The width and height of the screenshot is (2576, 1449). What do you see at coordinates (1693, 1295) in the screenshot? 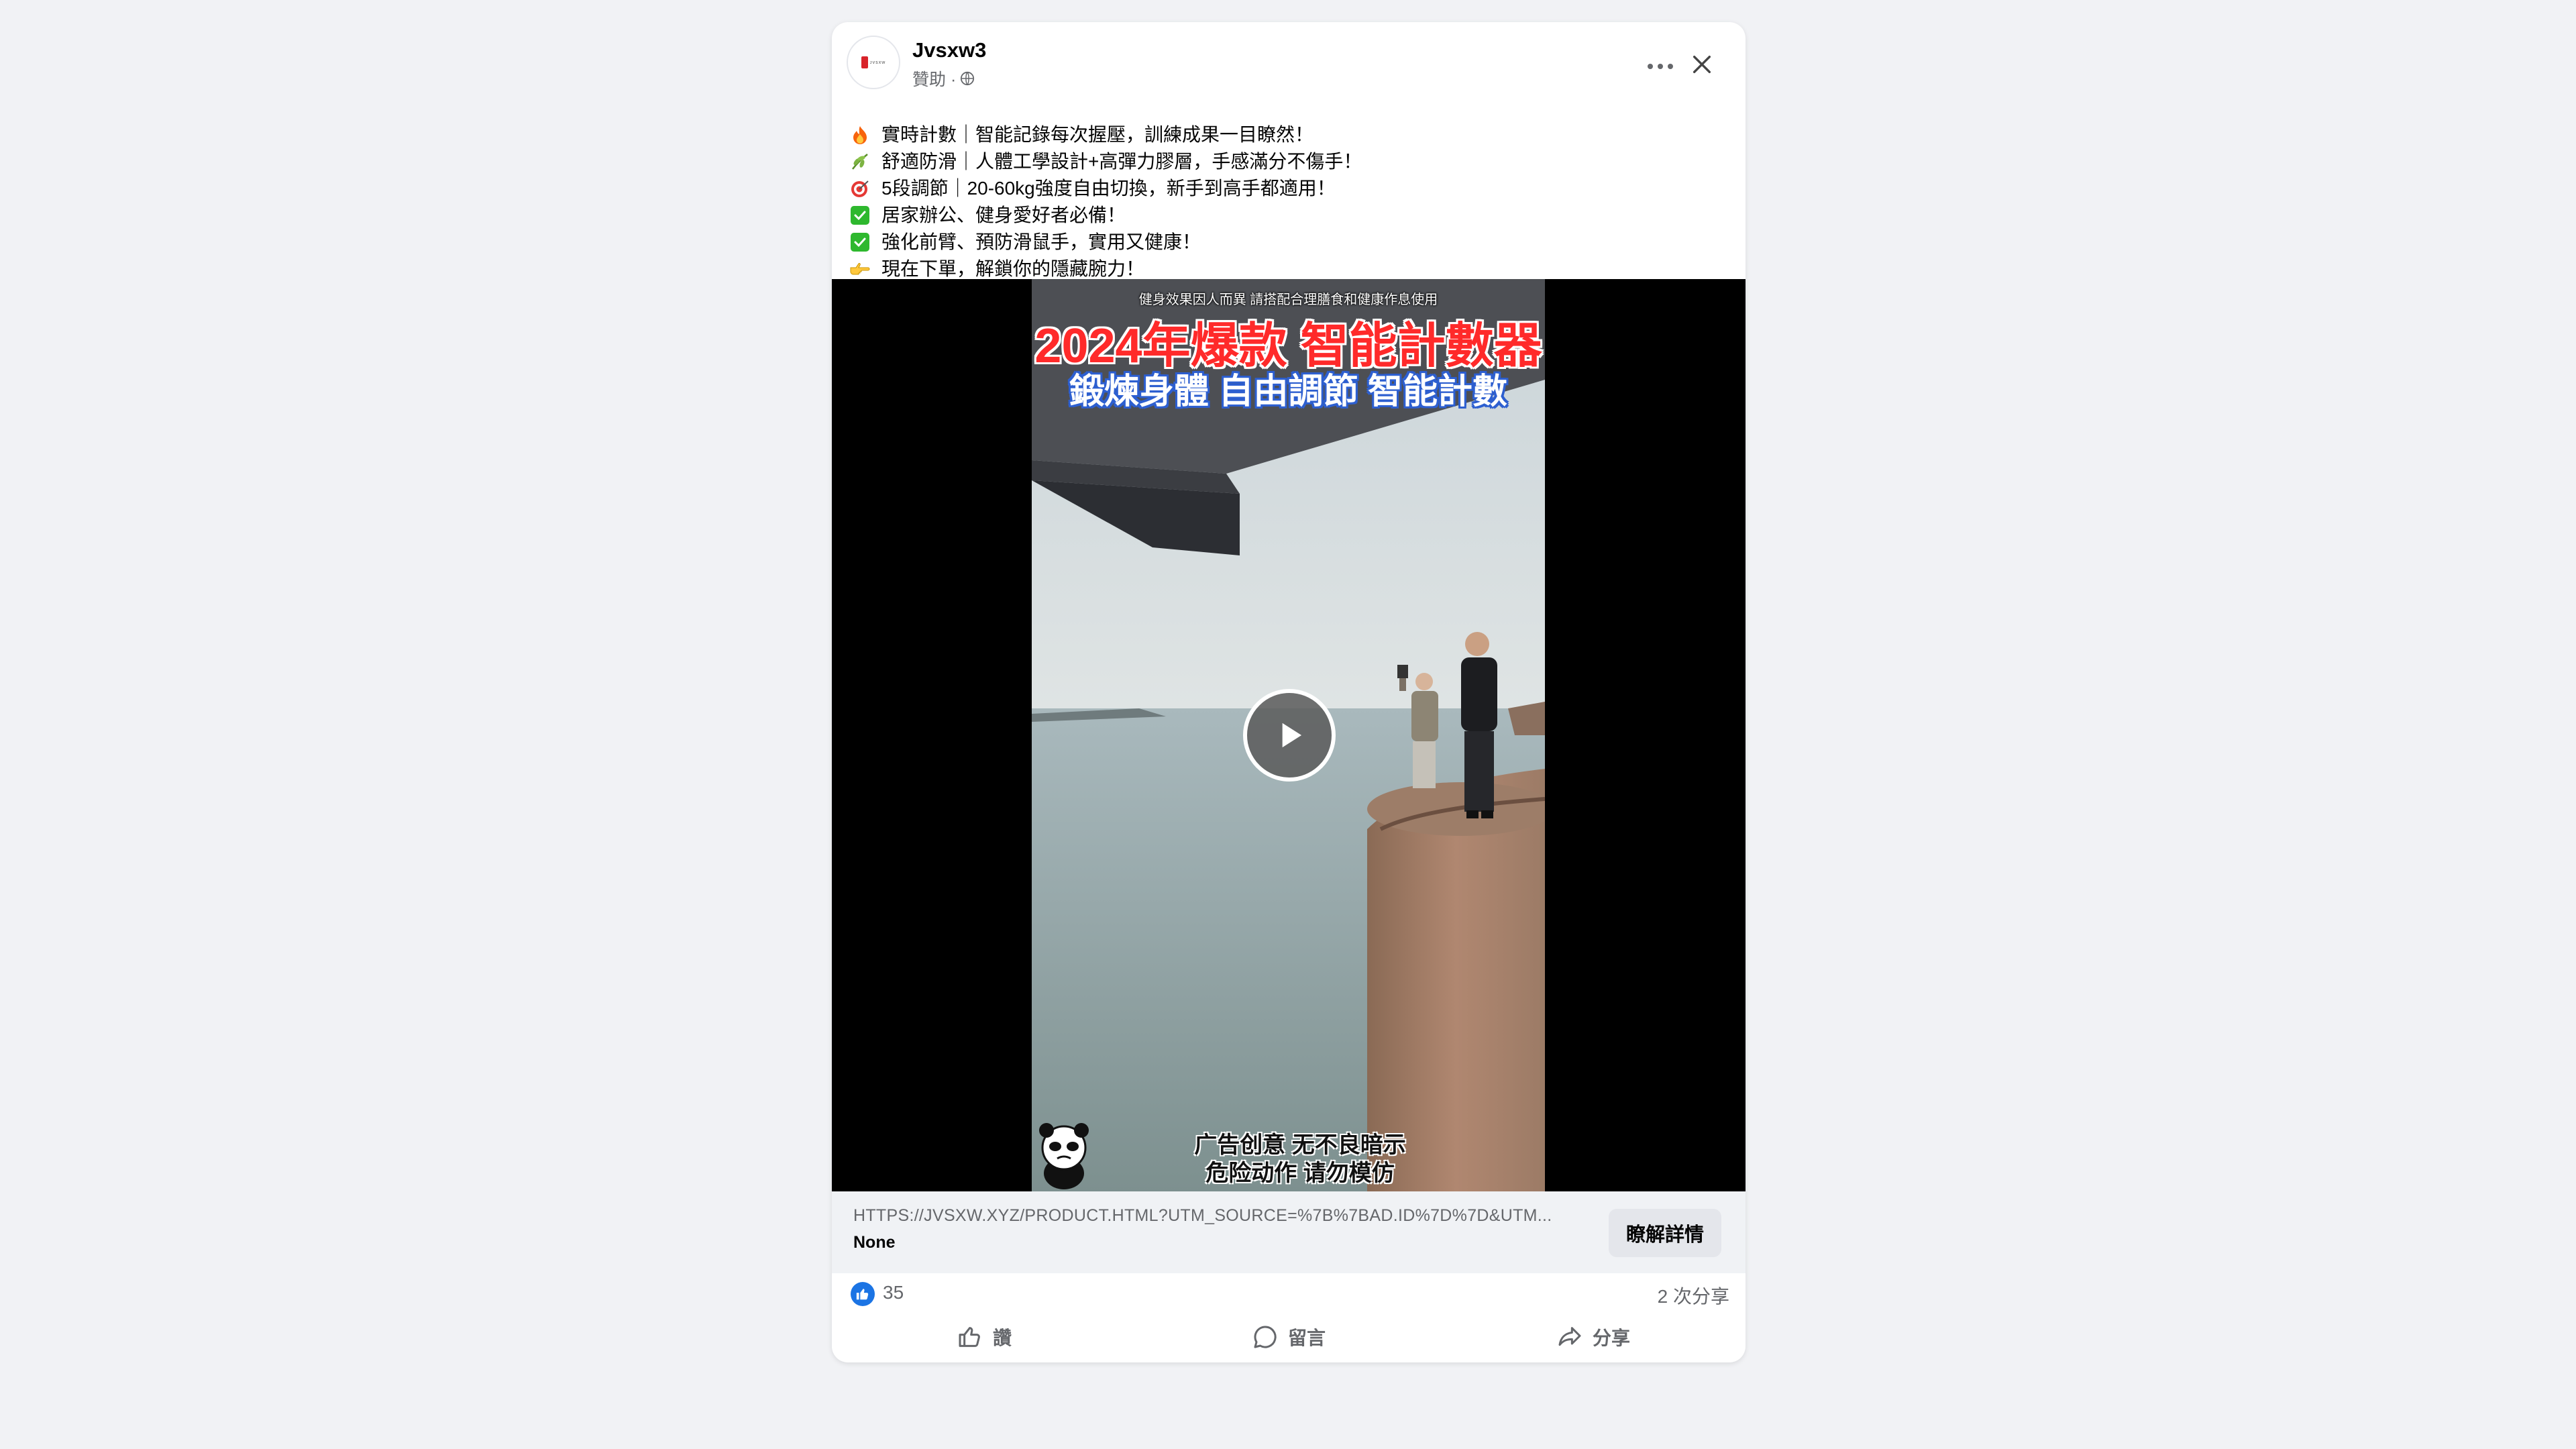
I see `share-count: 2 次分享` at bounding box center [1693, 1295].